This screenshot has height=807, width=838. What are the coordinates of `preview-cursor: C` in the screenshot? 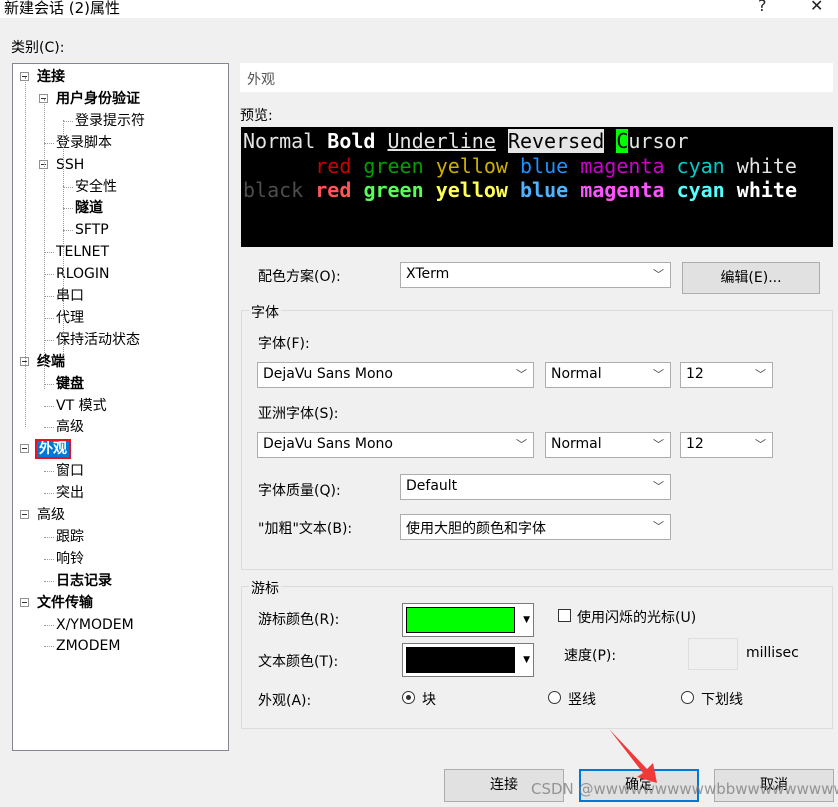 It's located at (622, 141).